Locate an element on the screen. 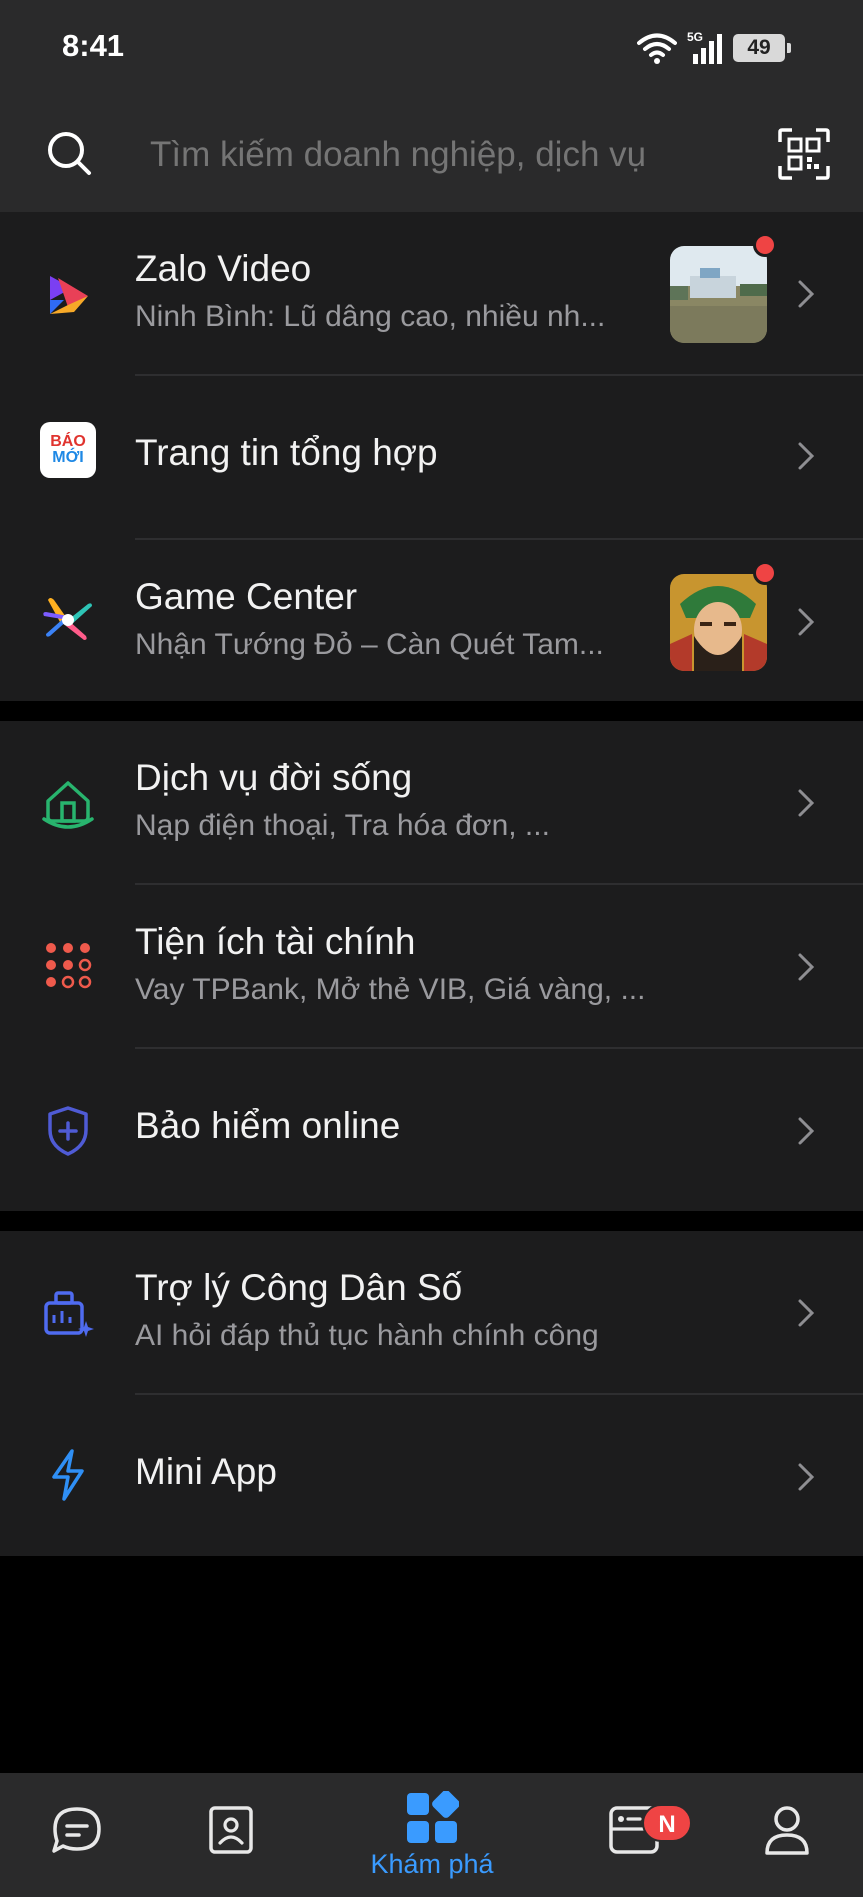  status-icons: 5G 49 is located at coordinates (714, 48).